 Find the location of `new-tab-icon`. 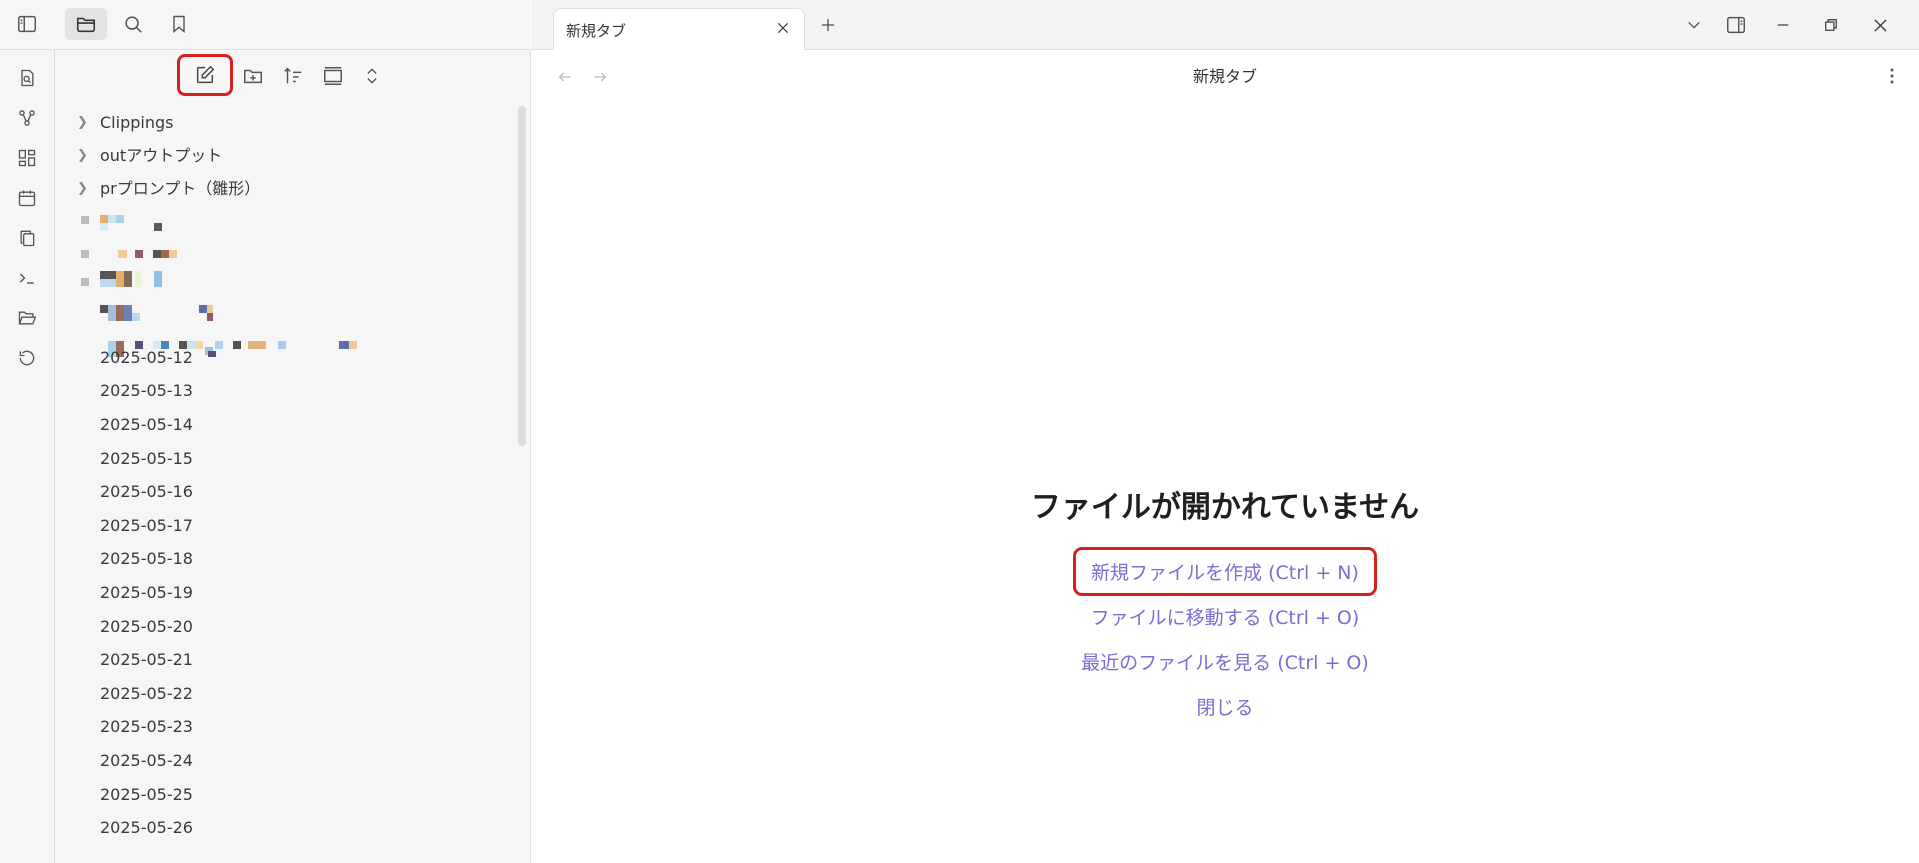

new-tab-icon is located at coordinates (828, 25).